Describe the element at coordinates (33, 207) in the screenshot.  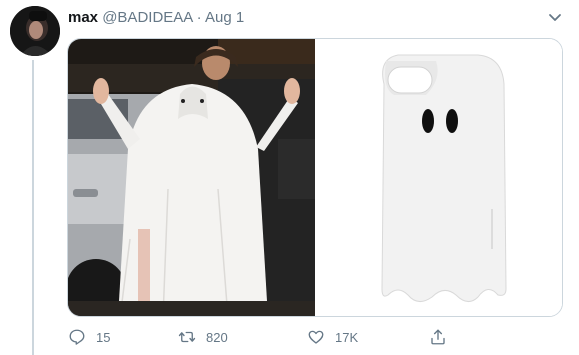
I see `thread-line` at that location.